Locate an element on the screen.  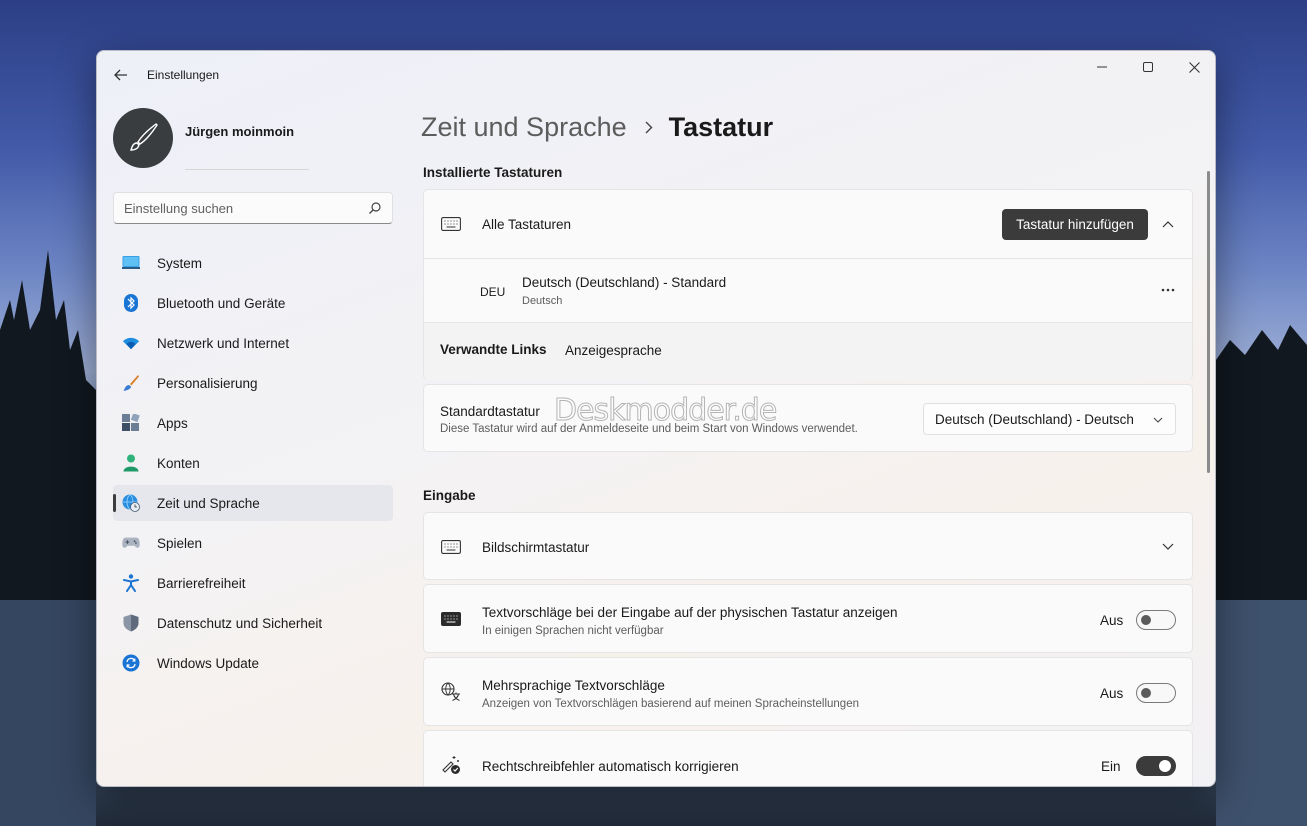
text-suggestions-toggle is located at coordinates (1156, 620).